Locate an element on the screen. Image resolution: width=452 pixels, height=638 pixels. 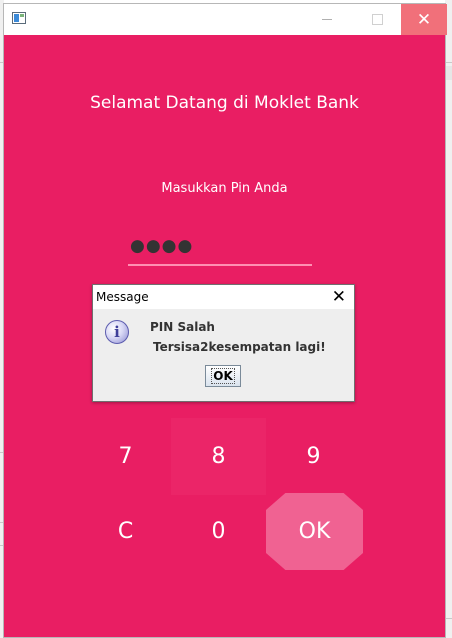
info-icon: i is located at coordinates (117, 332).